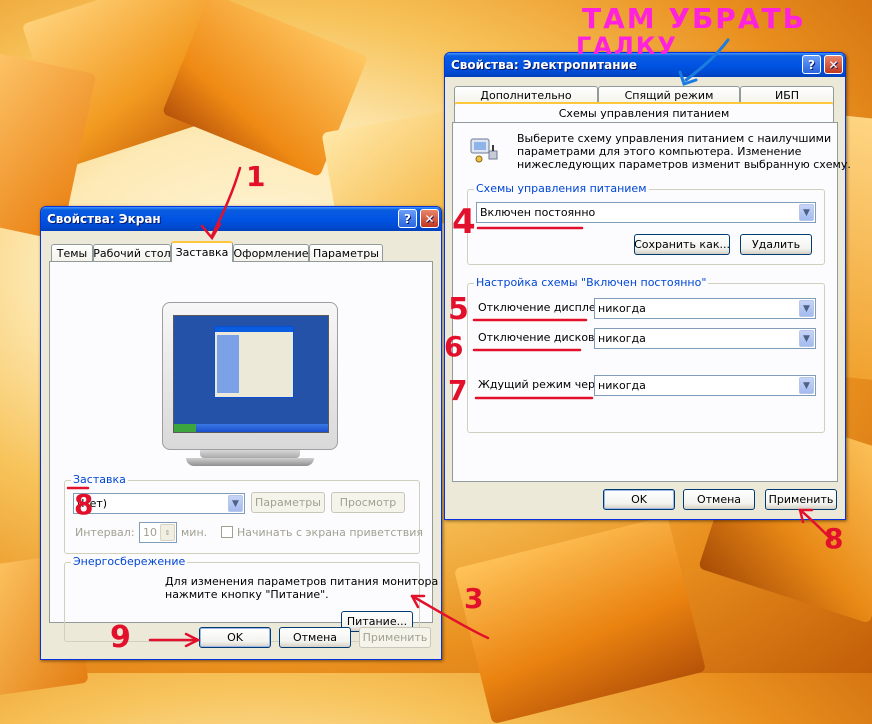 Image resolution: width=872 pixels, height=724 pixels. Describe the element at coordinates (241, 219) in the screenshot. I see `display-window-titlebar: Свойства: Экран ? ✕` at that location.